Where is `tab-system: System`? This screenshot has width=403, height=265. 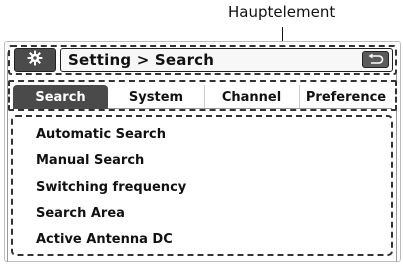 tab-system: System is located at coordinates (156, 97).